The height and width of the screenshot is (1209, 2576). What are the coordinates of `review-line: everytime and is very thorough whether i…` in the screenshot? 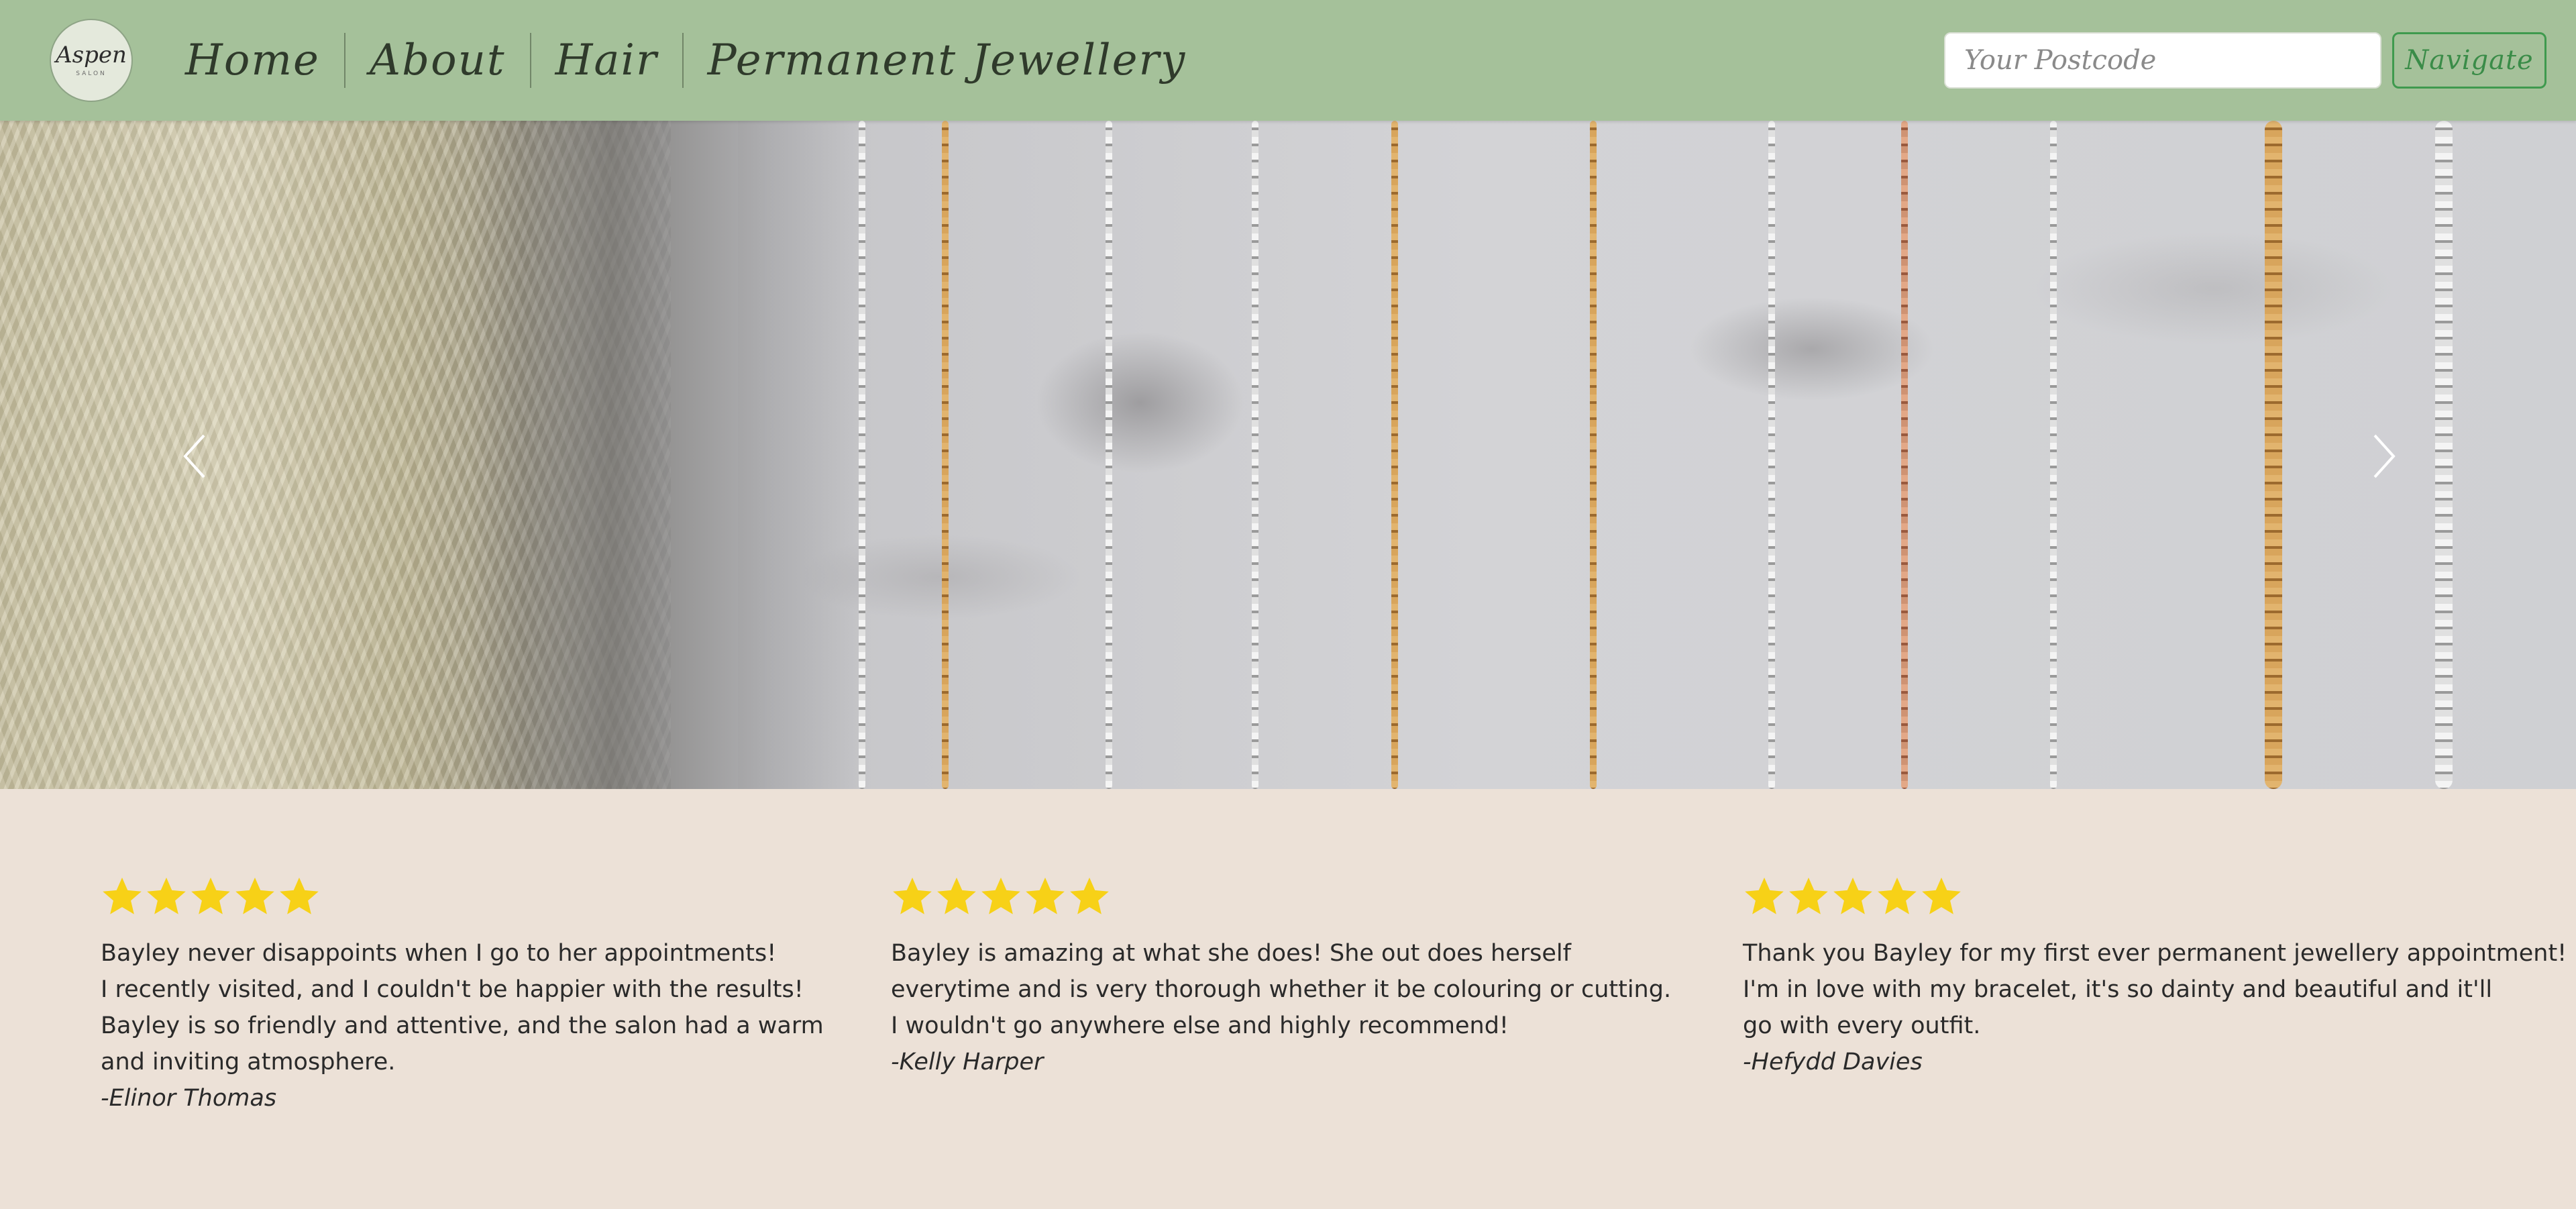 It's located at (1281, 989).